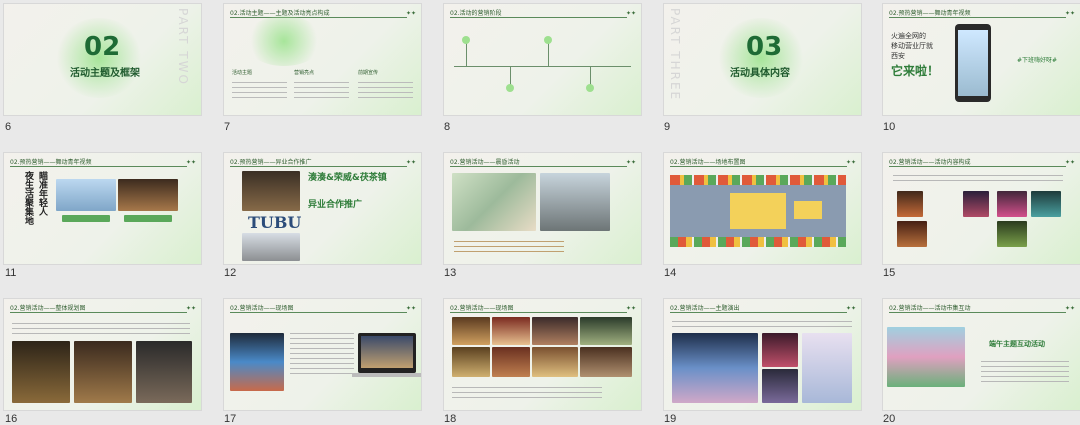 The height and width of the screenshot is (425, 1080). I want to click on section-number: 03, so click(764, 47).